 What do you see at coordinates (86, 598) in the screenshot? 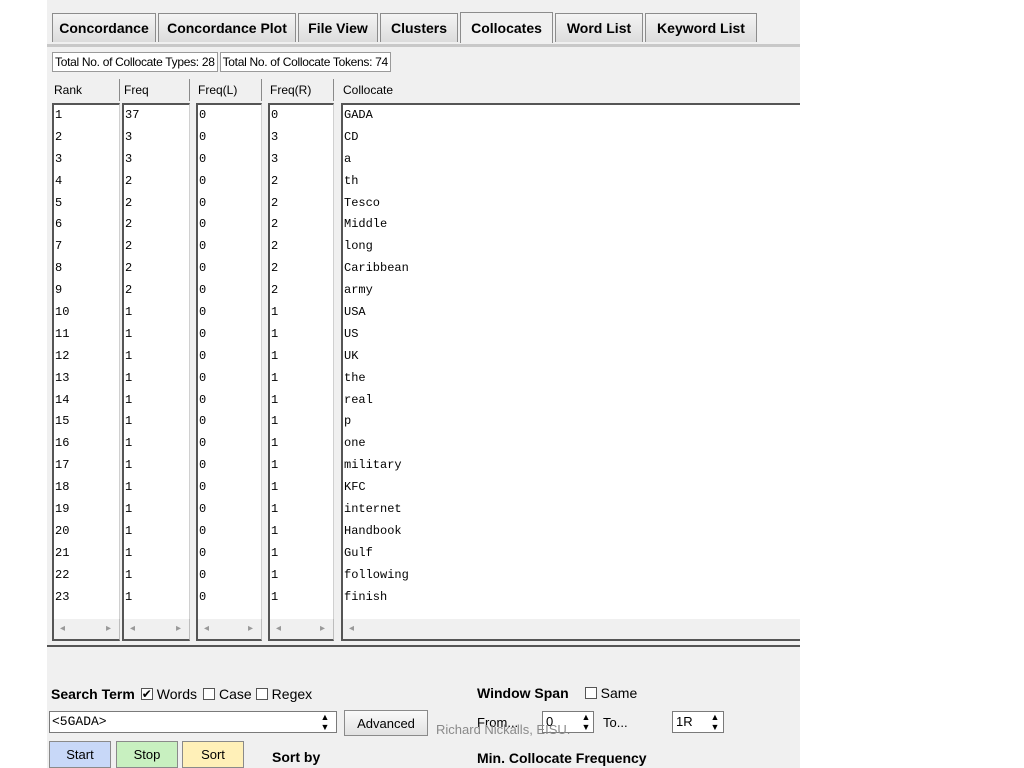
I see `list-item: 23` at bounding box center [86, 598].